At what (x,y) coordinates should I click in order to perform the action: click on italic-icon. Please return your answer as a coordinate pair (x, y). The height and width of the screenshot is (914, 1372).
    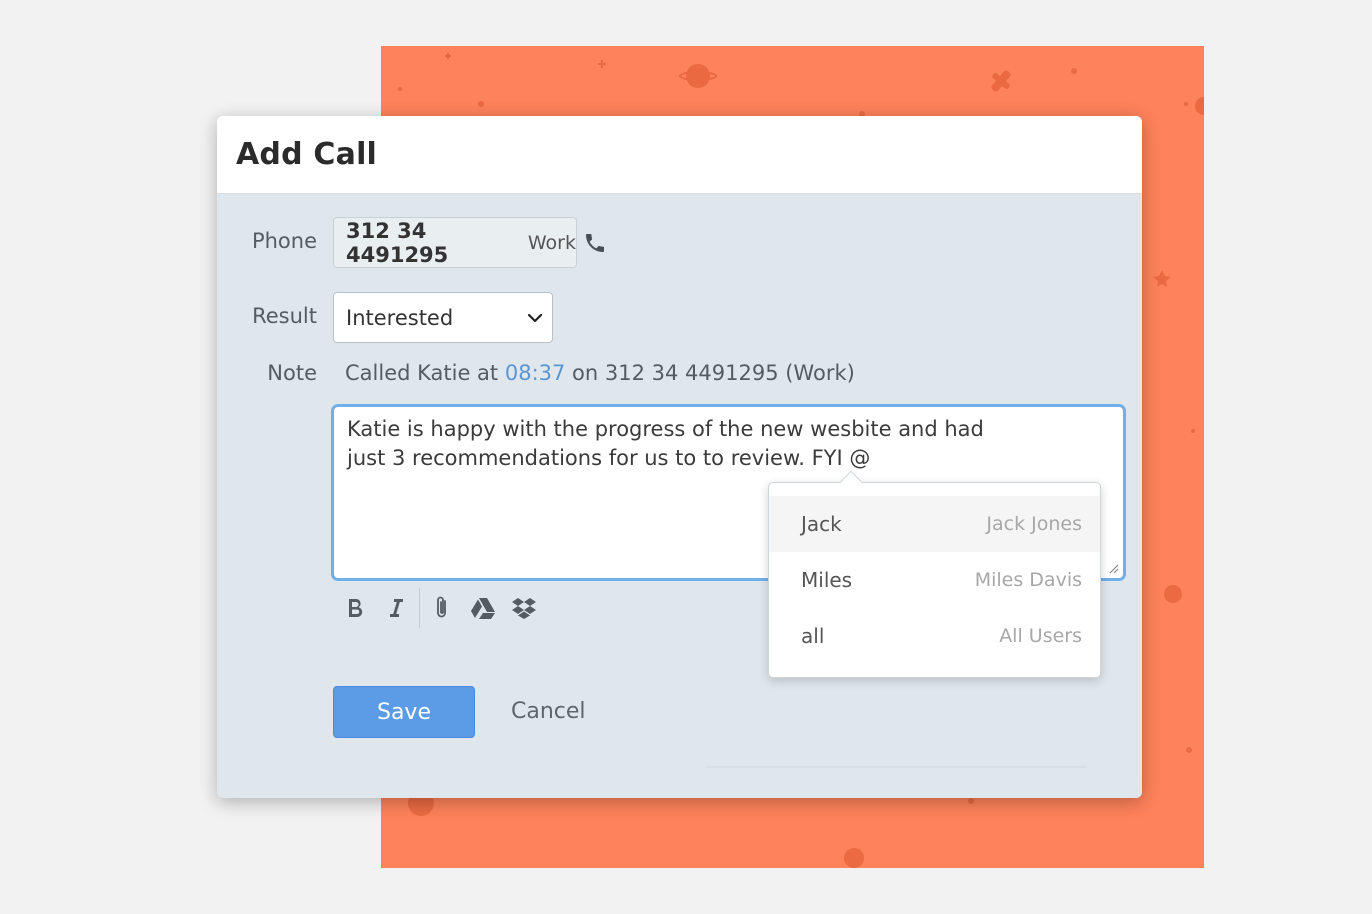
    Looking at the image, I should click on (396, 608).